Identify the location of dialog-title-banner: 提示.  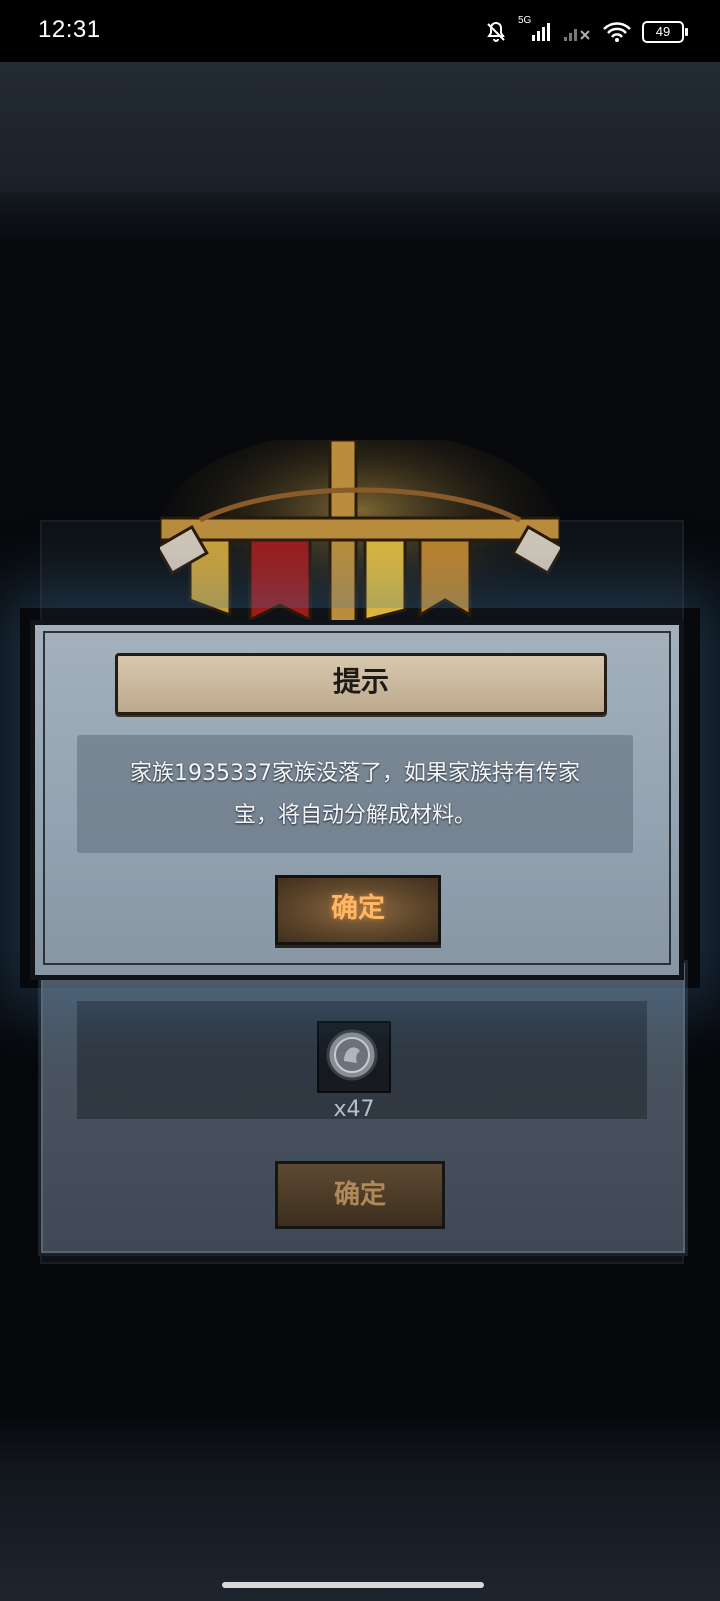
(361, 684).